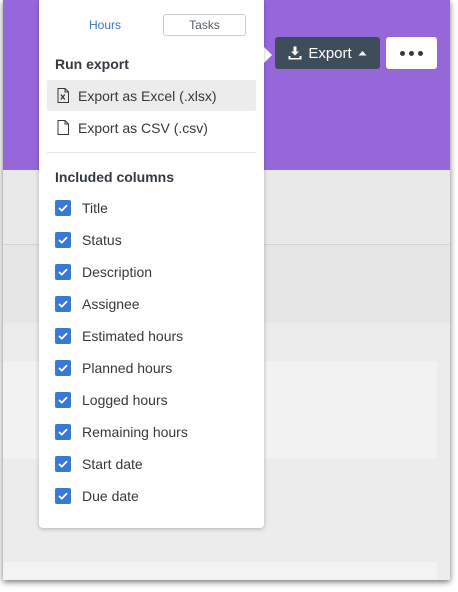 This screenshot has width=458, height=592. I want to click on popup-caret, so click(268, 55).